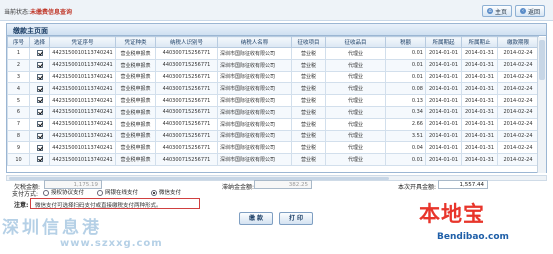  I want to click on watermark-left-url: www.szxxg.com, so click(111, 243).